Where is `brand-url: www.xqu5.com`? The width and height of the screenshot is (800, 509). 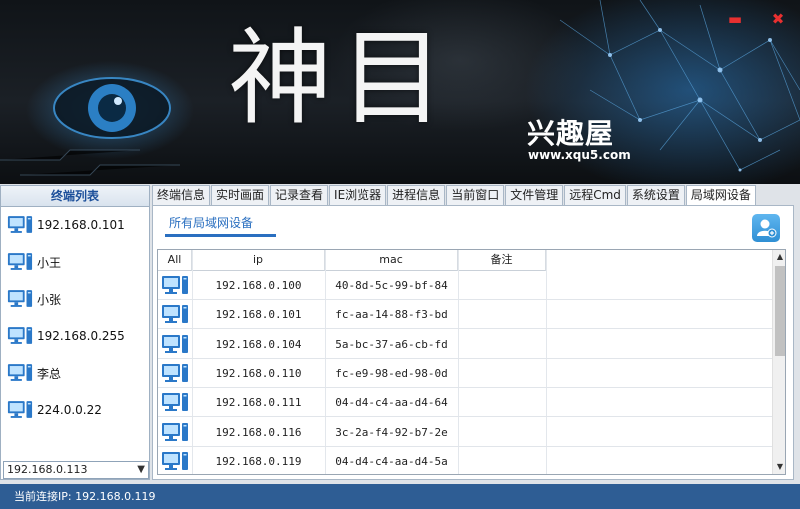 brand-url: www.xqu5.com is located at coordinates (579, 155).